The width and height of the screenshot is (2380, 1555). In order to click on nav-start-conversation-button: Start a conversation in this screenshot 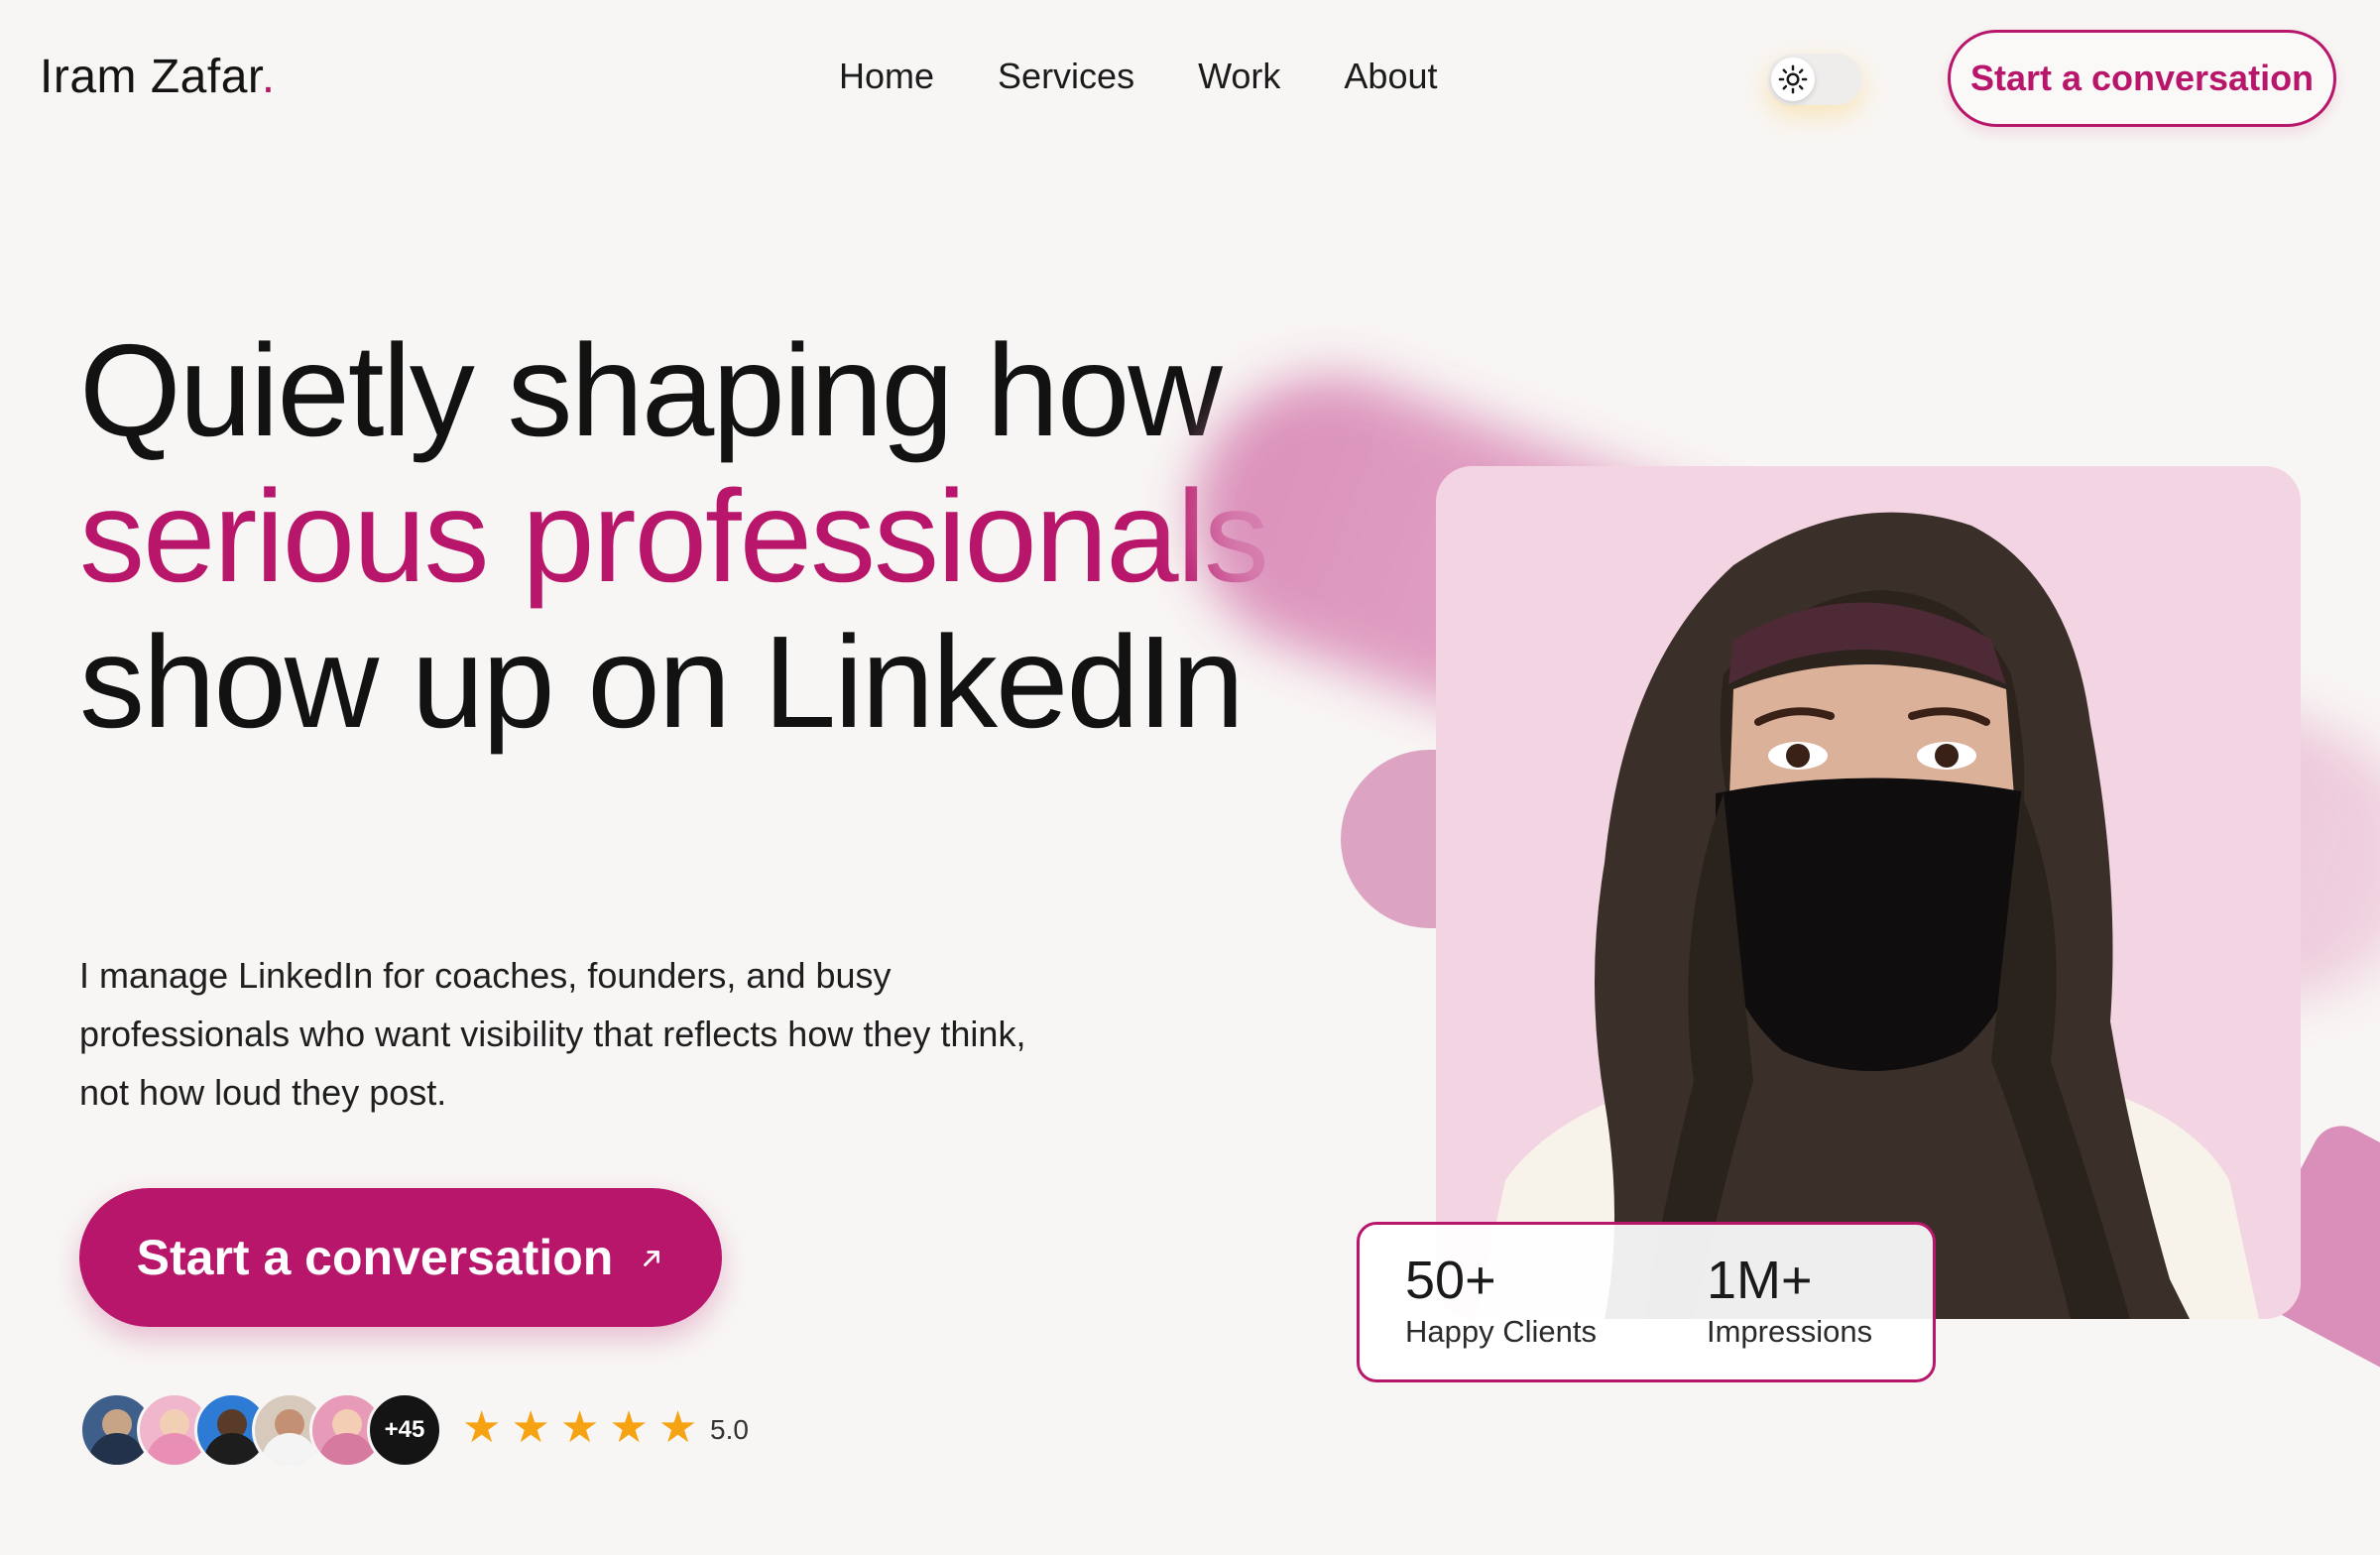, I will do `click(2142, 78)`.